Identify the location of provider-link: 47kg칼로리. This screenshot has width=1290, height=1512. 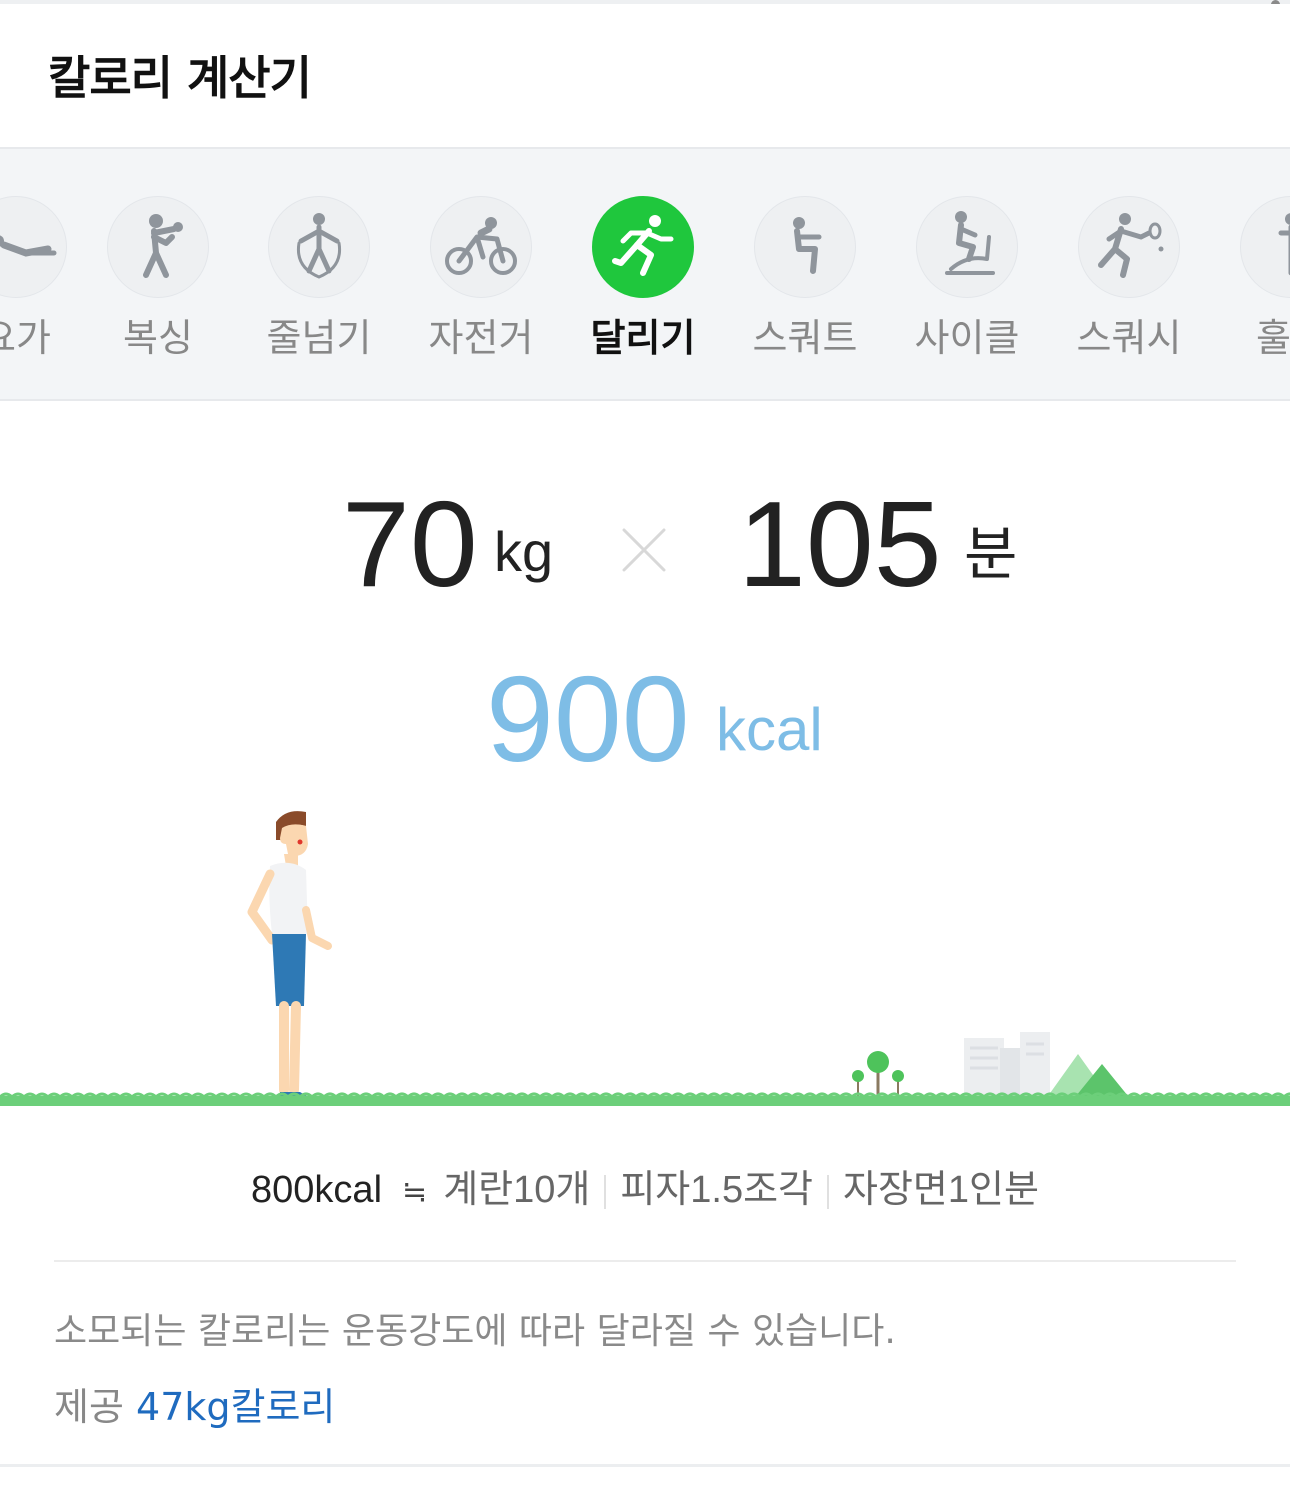
(235, 1407).